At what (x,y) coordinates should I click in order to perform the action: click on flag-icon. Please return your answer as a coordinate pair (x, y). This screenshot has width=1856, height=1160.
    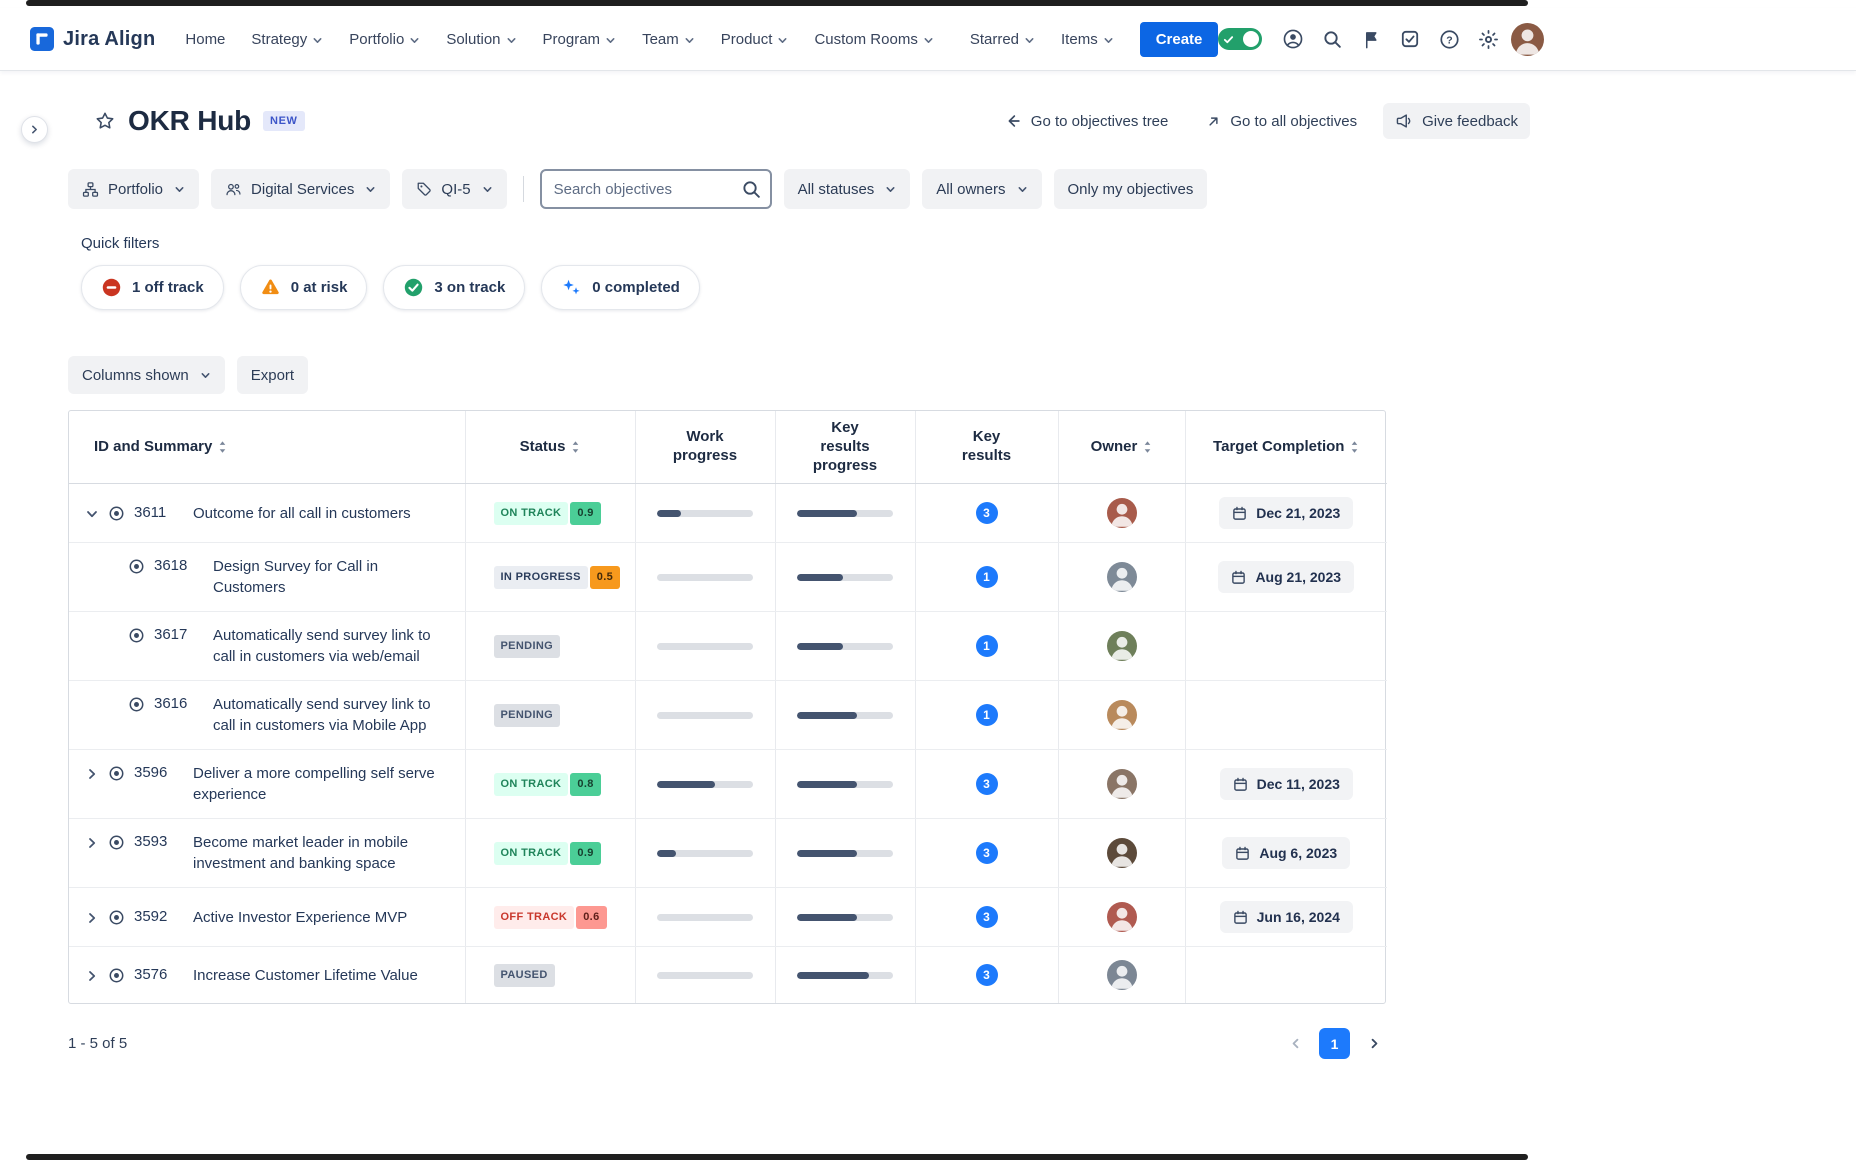
    Looking at the image, I should click on (1371, 39).